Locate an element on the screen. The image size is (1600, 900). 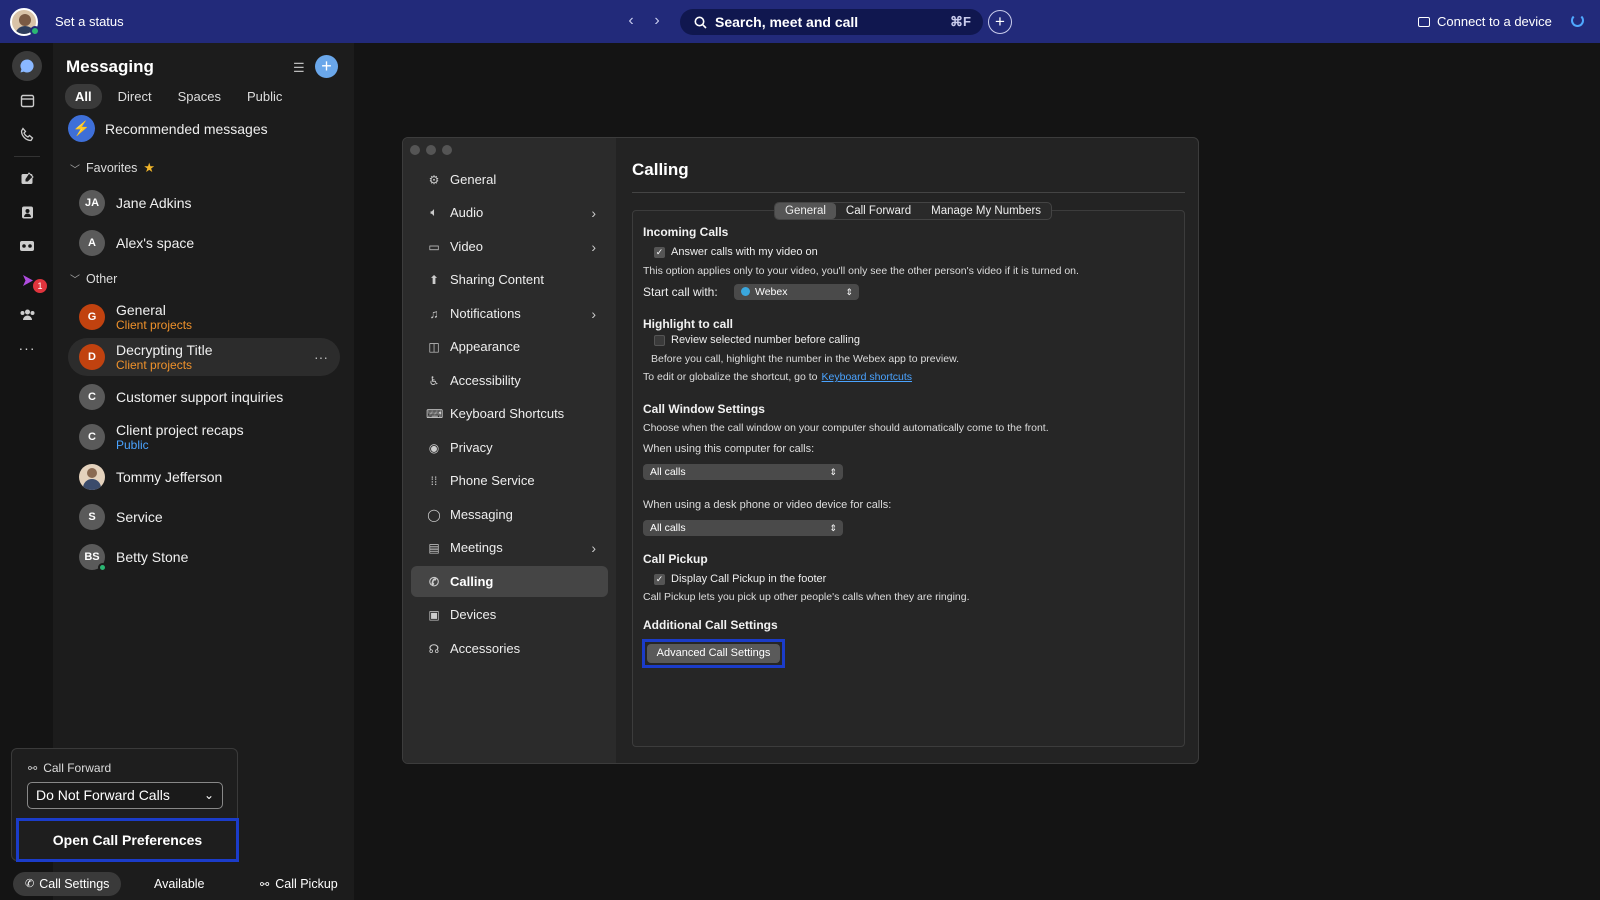
settings-item-accessibility: ♿︎ Accessibility is located at coordinates (509, 380).